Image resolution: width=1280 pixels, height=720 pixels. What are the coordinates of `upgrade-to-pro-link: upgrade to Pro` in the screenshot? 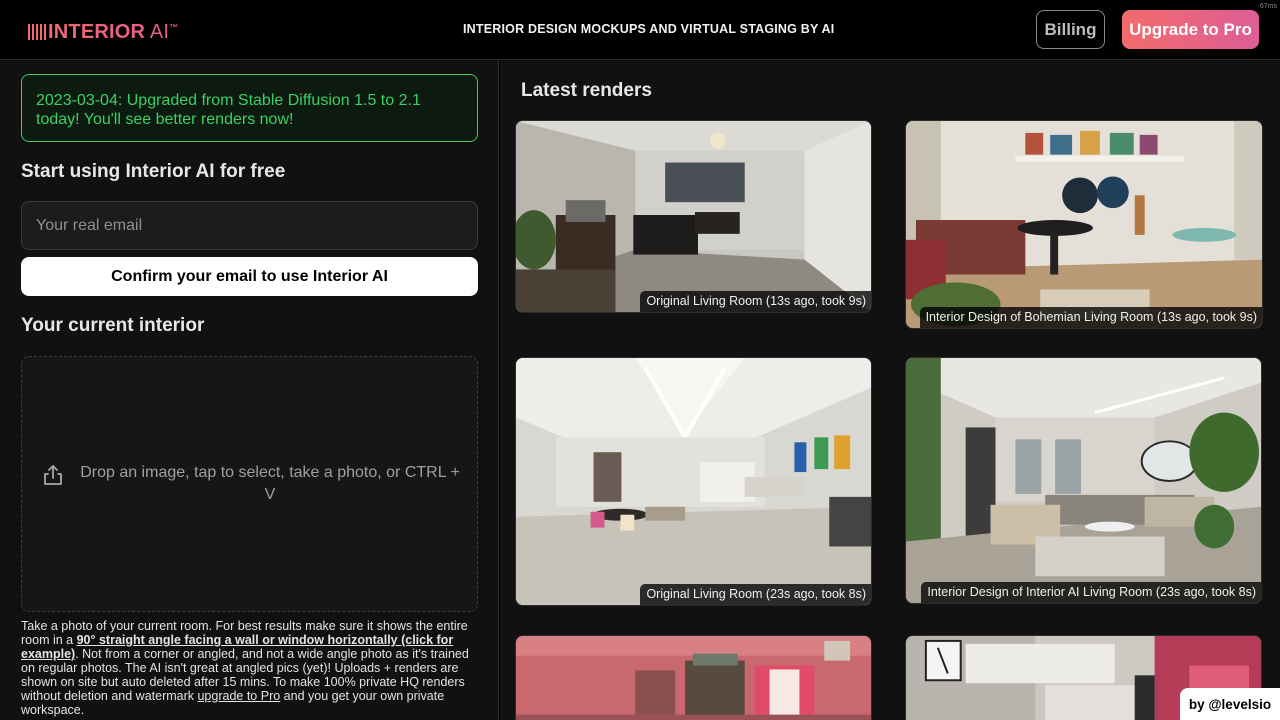 It's located at (238, 696).